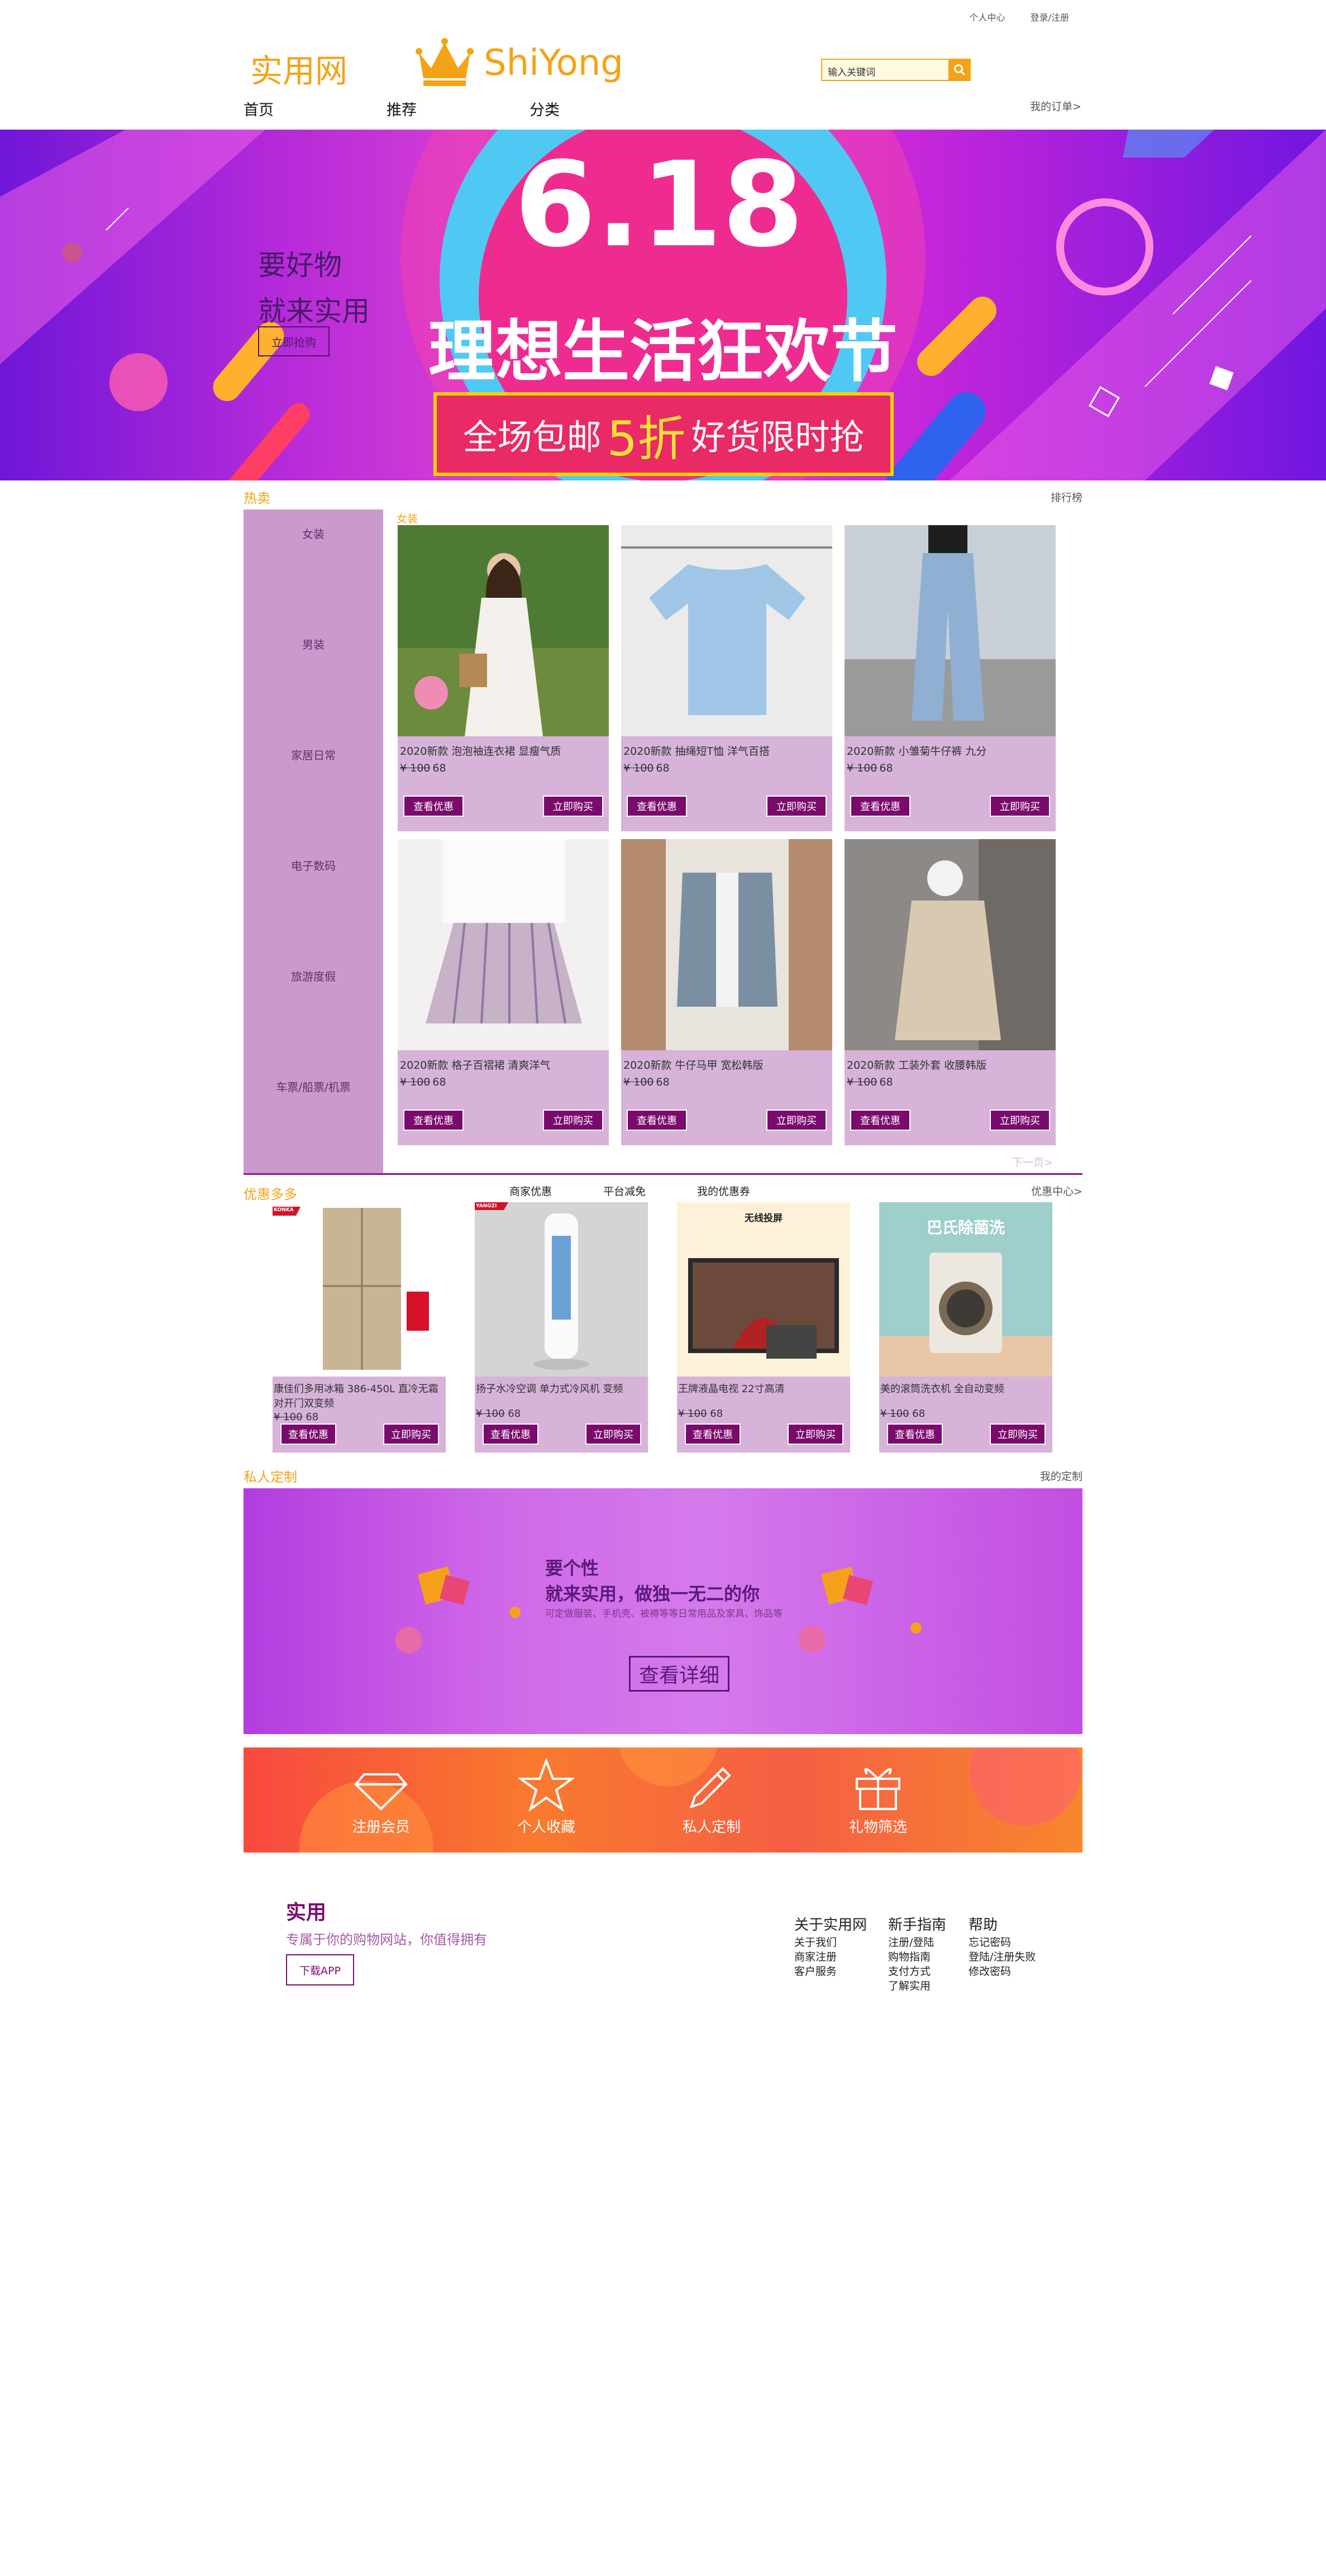 The image size is (1326, 2576). Describe the element at coordinates (950, 678) in the screenshot. I see `product-card: 2020新款 小雏菊牛仔裤 九分 ¥ 100 68 查看优惠 立即购买` at that location.